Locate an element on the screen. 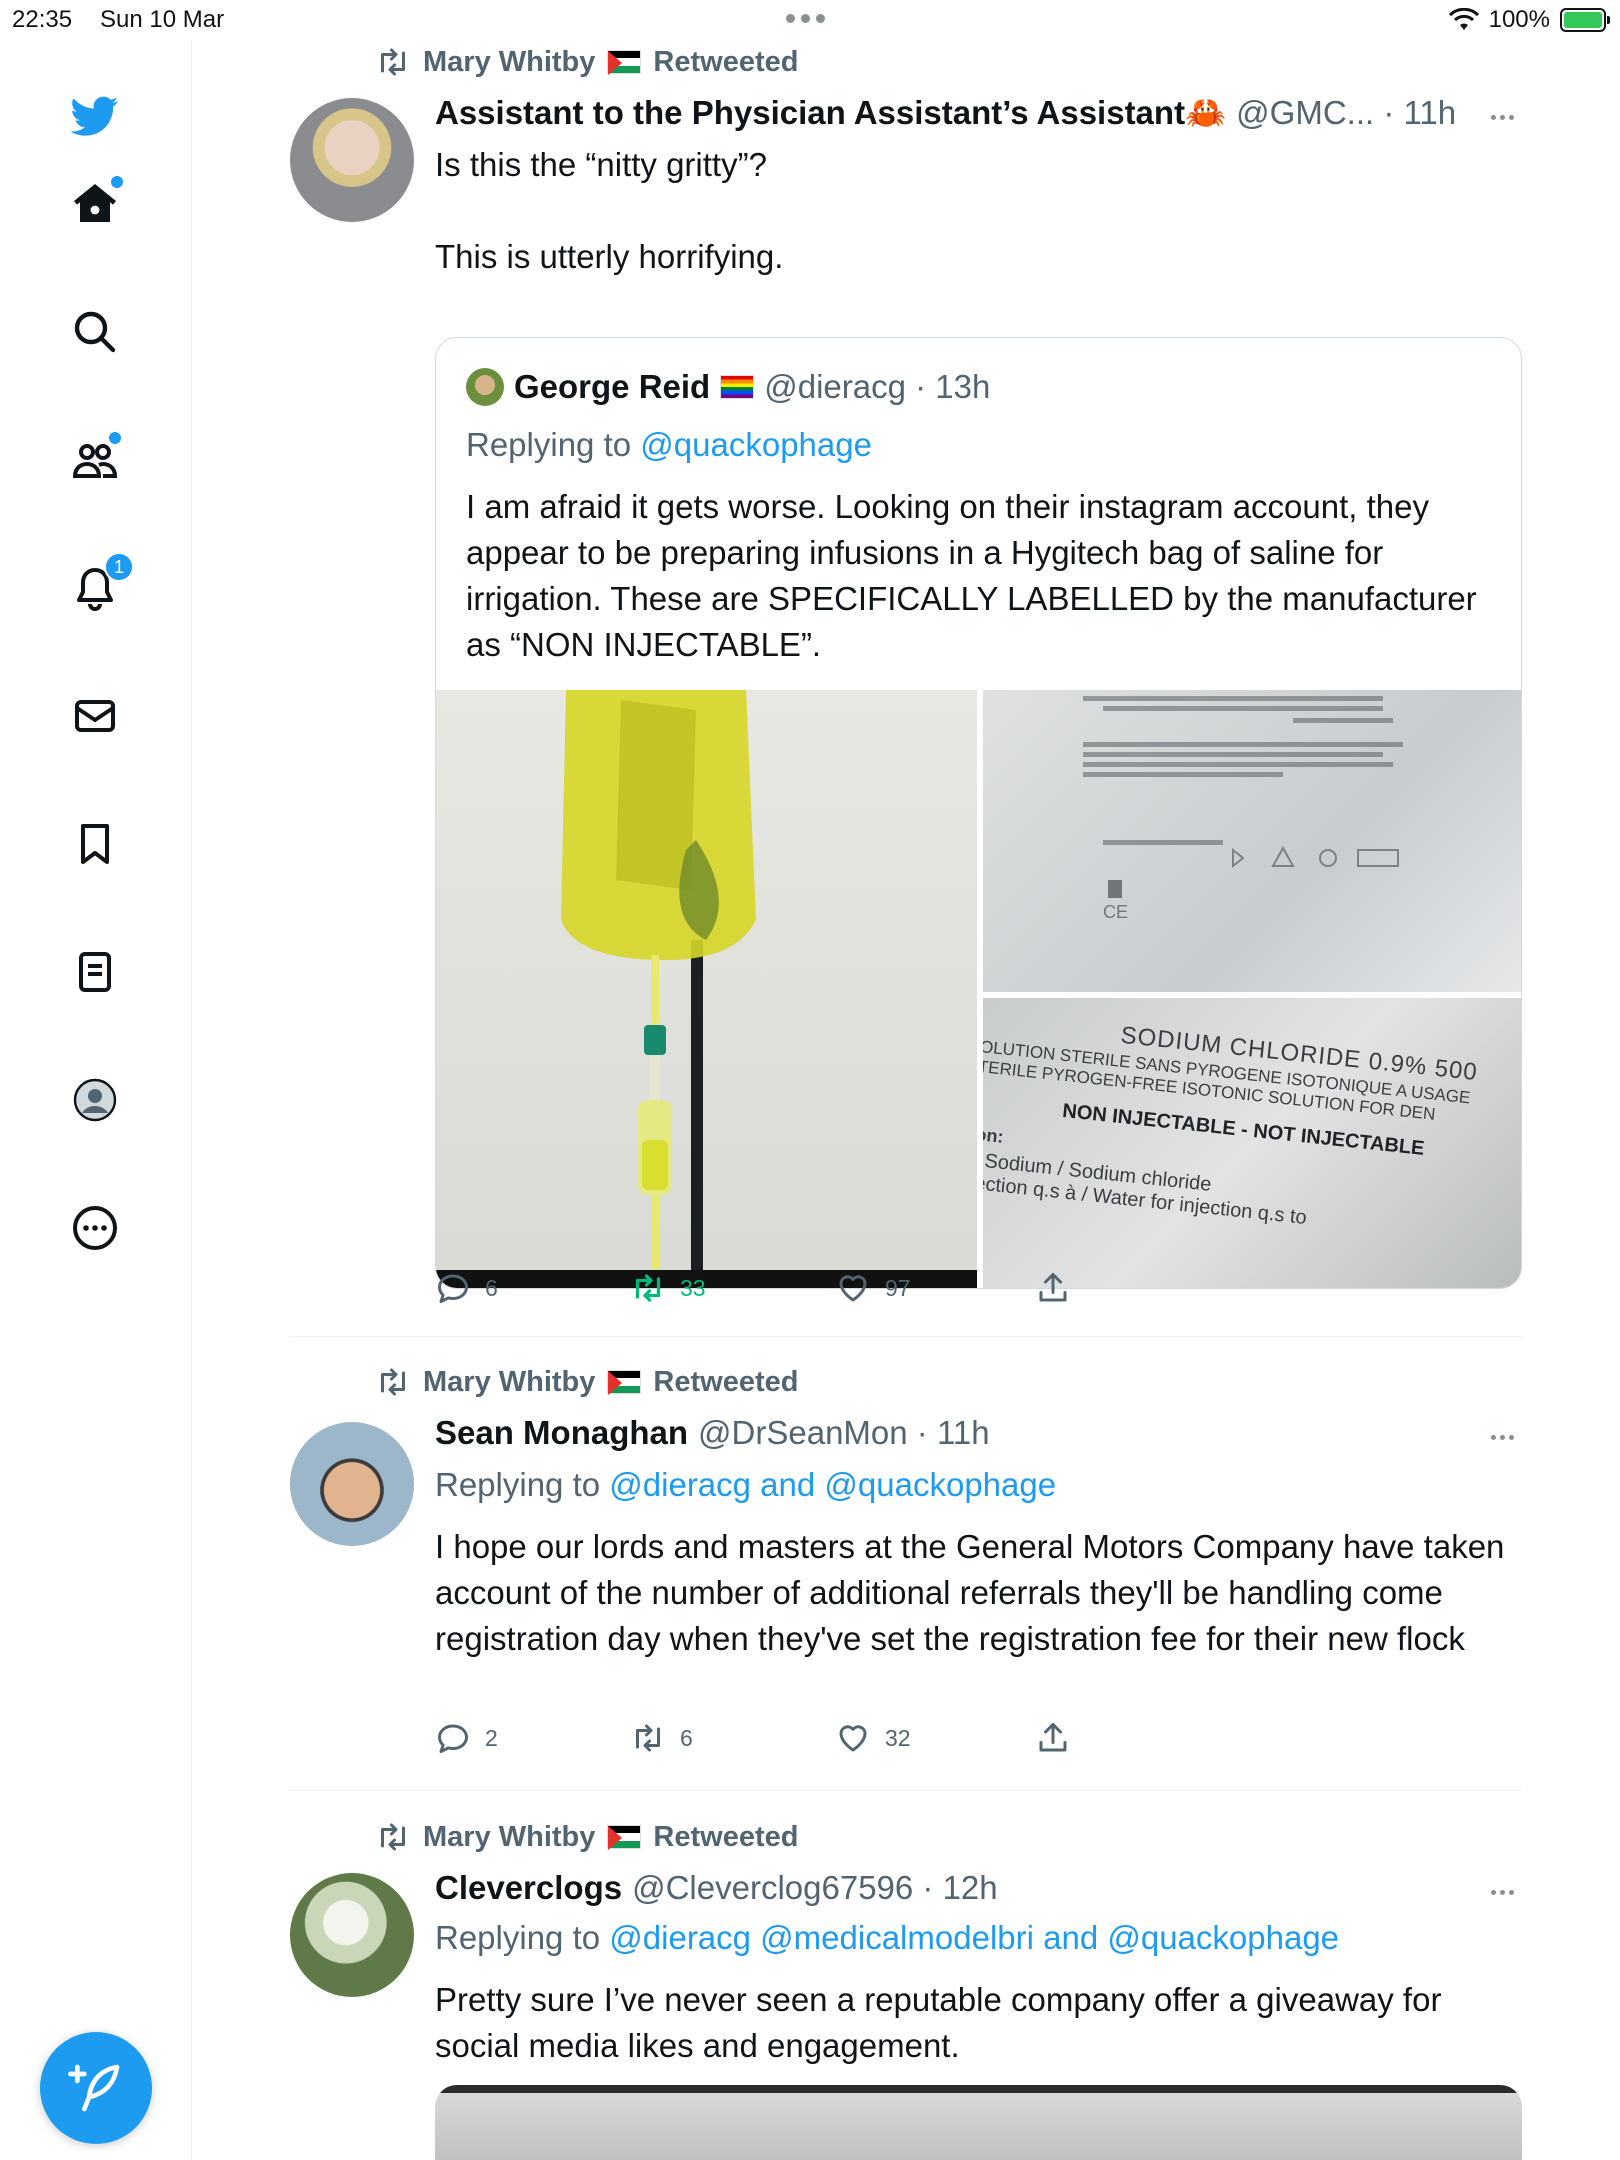  iv-bag-illustration is located at coordinates (706, 989).